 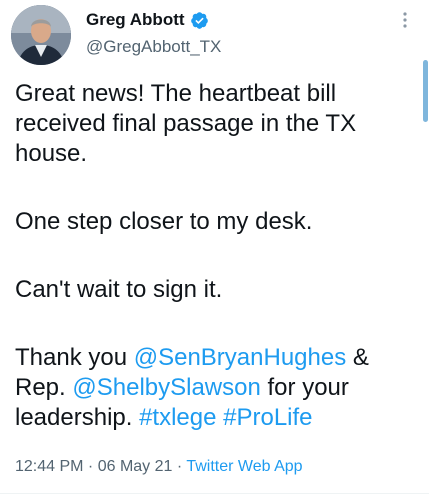 What do you see at coordinates (153, 47) in the screenshot?
I see `author-handle: @GregAbbott_TX` at bounding box center [153, 47].